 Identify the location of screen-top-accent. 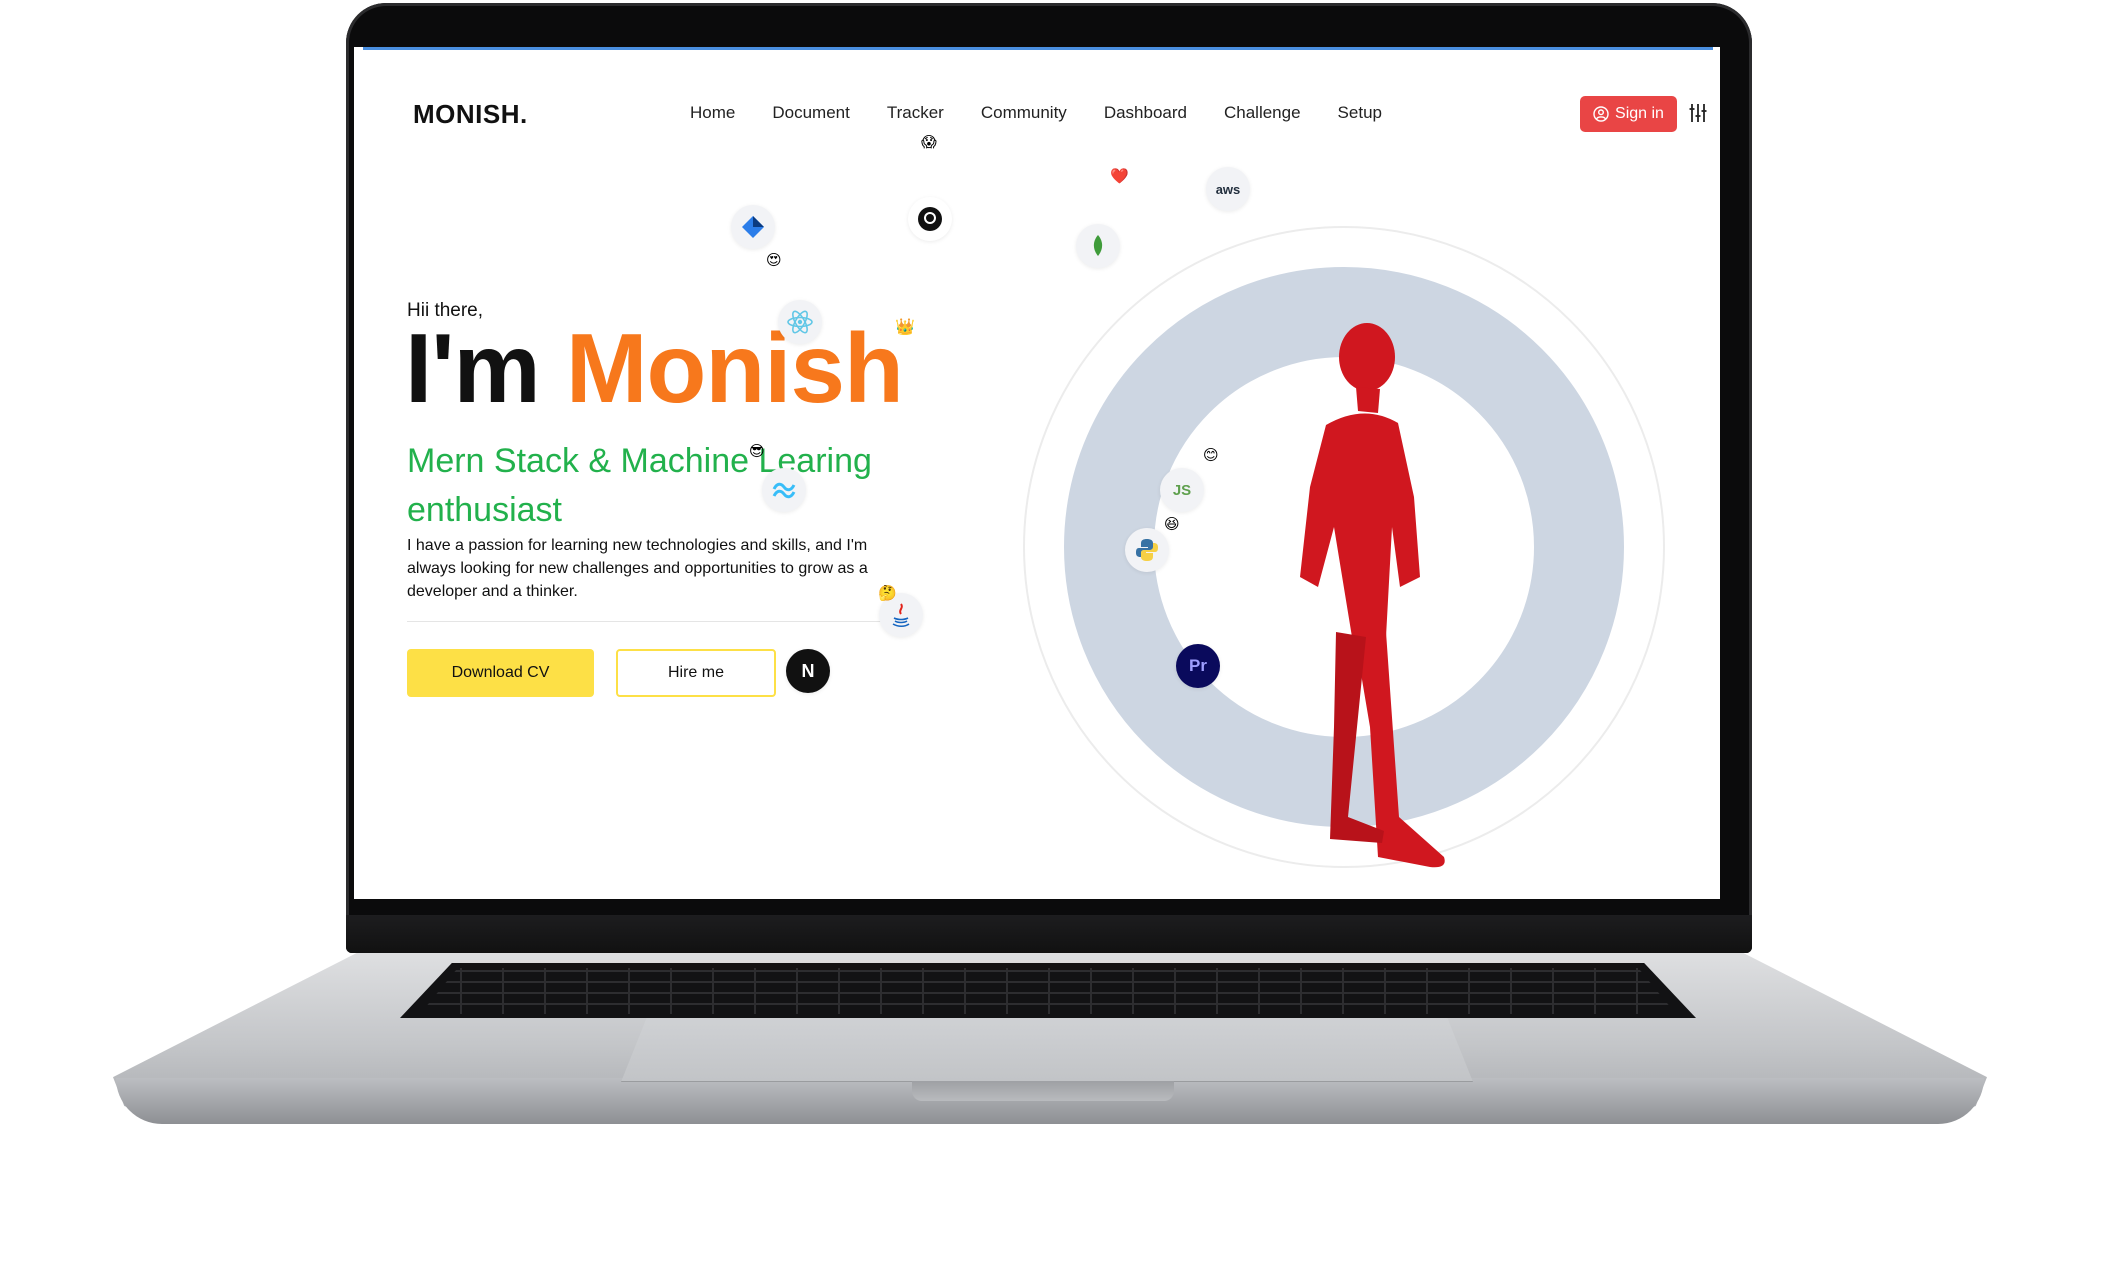
(1038, 48).